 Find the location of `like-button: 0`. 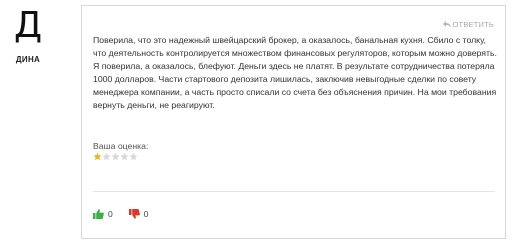

like-button: 0 is located at coordinates (103, 214).